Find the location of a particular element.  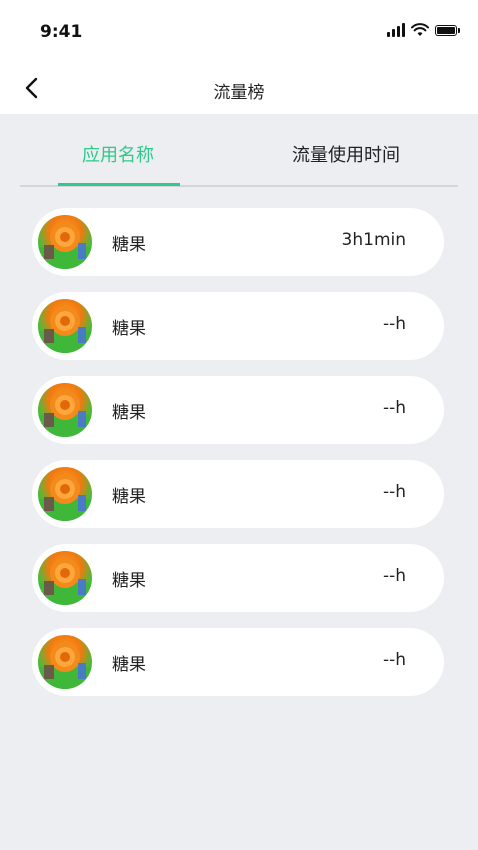

status-bar: 9:41 is located at coordinates (239, 30).